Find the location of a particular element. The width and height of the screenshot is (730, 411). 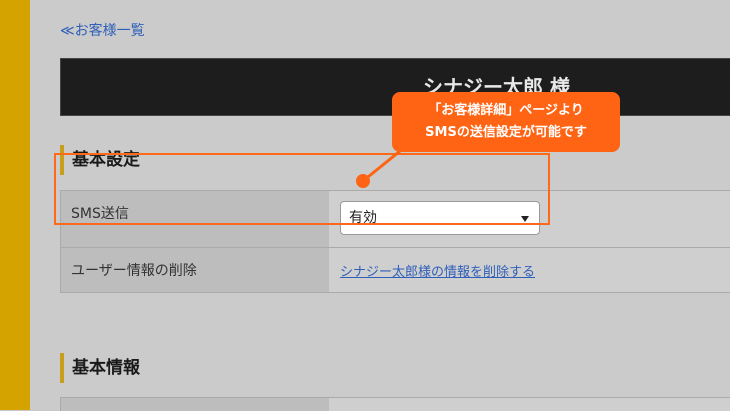

annotation-line-2: SMSの送信設定が可能です is located at coordinates (506, 132).